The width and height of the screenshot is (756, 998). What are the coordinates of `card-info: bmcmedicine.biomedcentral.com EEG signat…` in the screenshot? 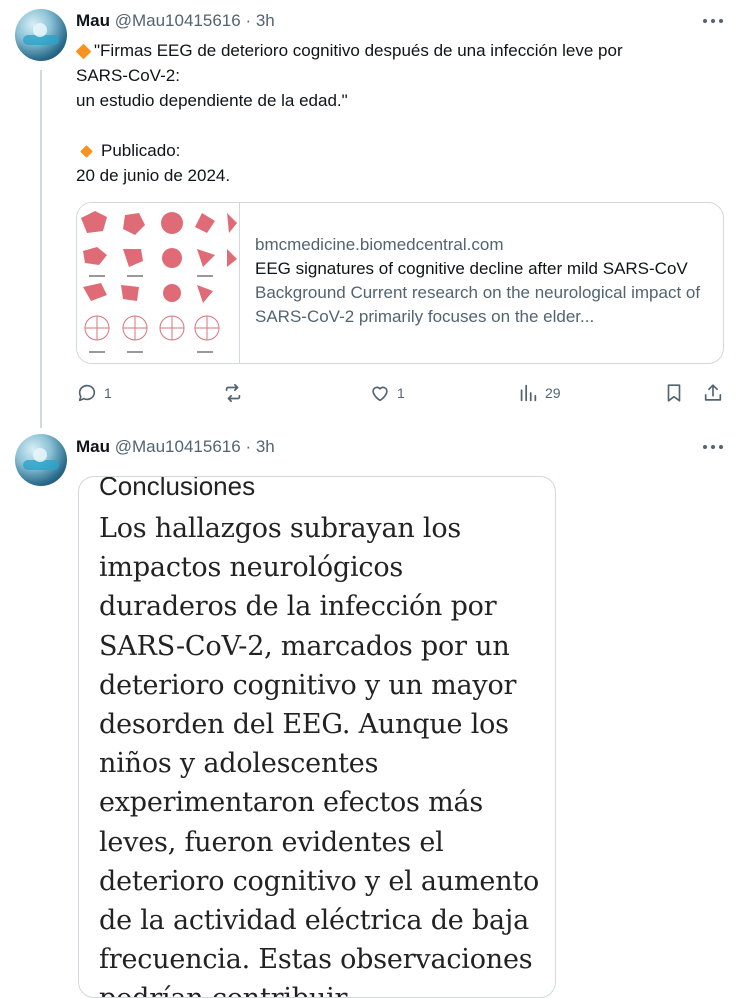 It's located at (483, 281).